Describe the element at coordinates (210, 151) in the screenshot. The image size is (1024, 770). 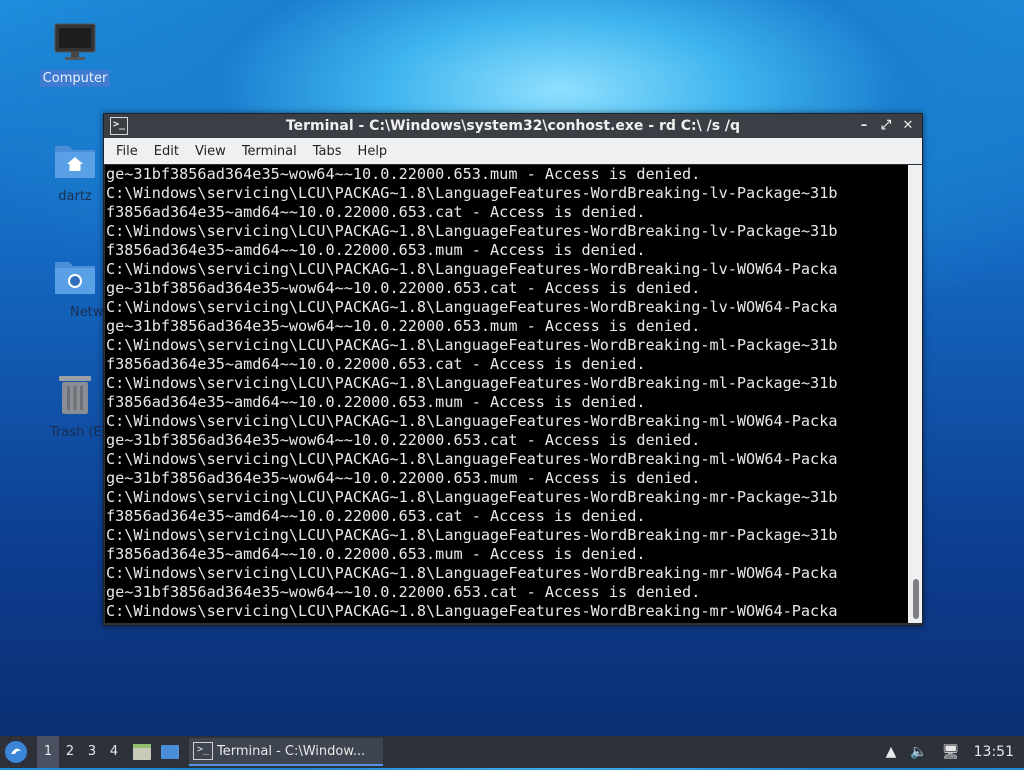
I see `menu-view: View` at that location.